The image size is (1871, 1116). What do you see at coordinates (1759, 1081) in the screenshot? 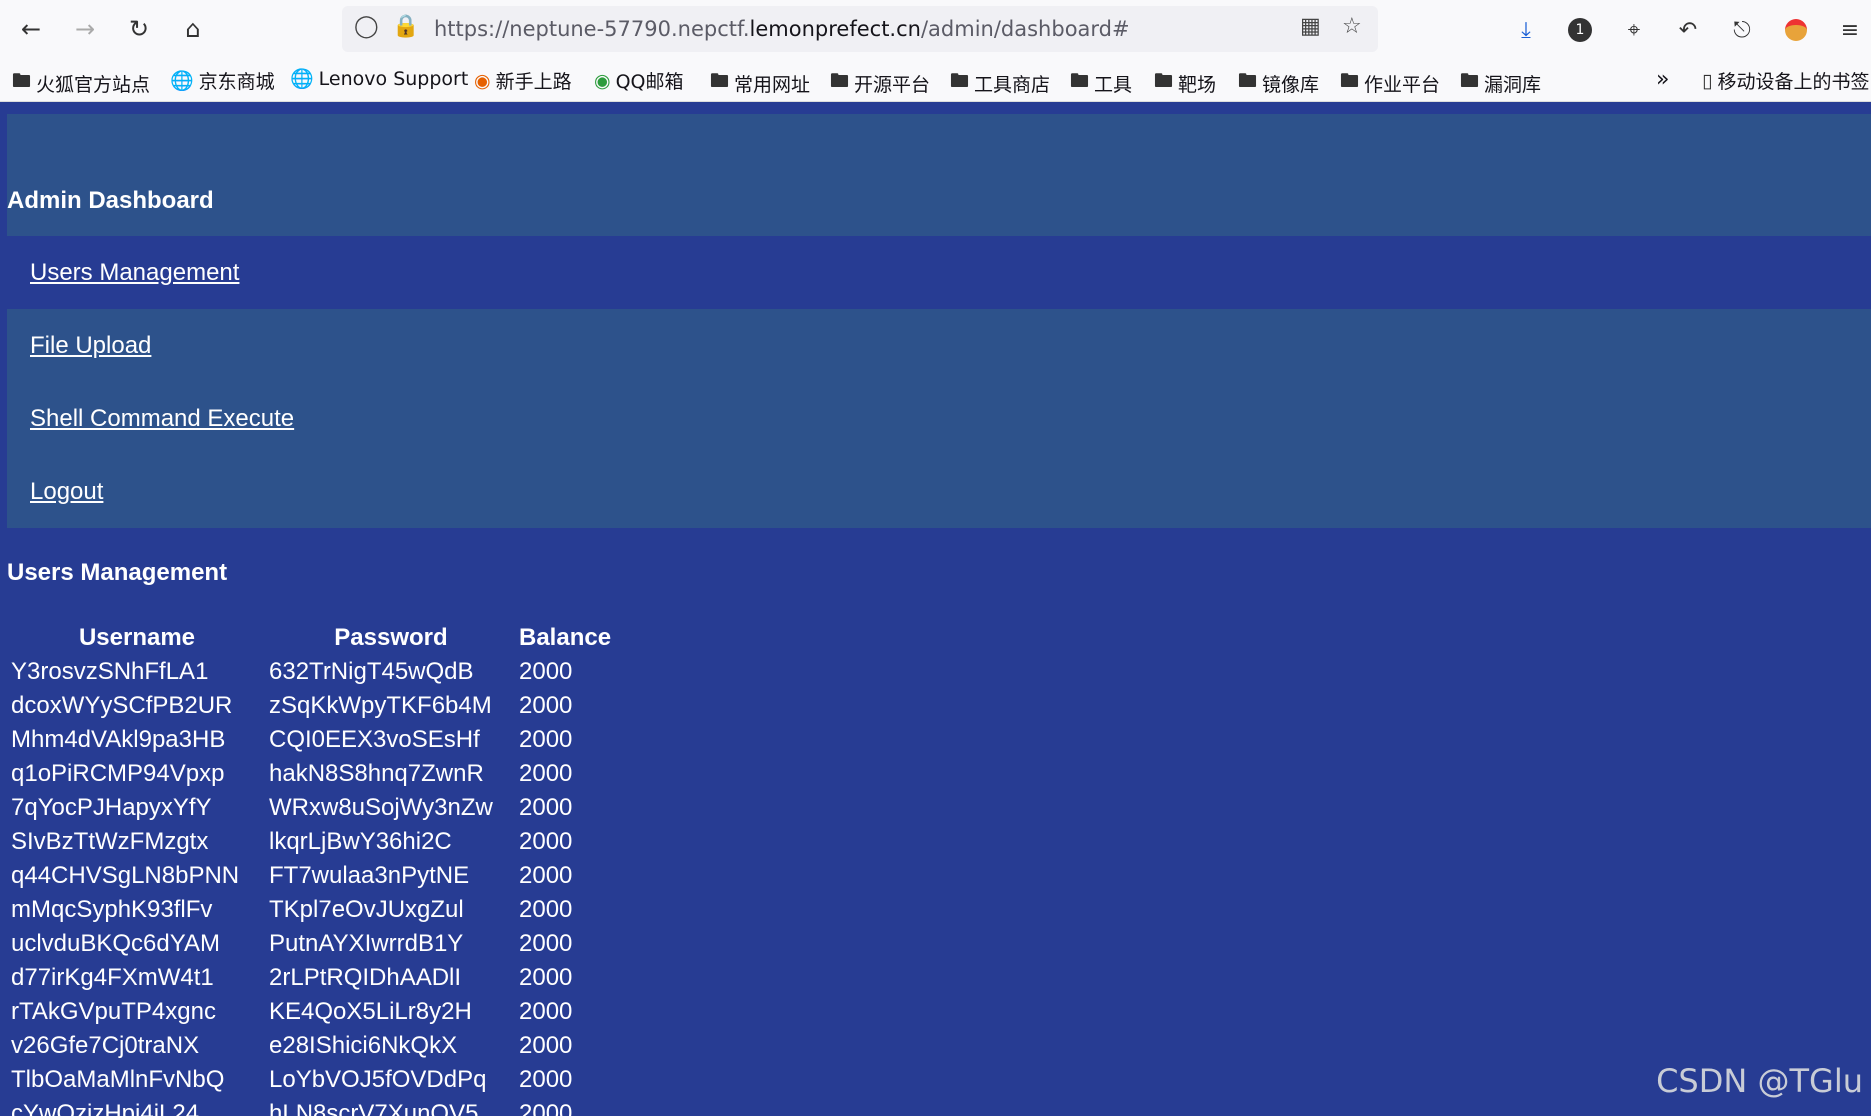
I see `watermark: CSDN @TGlu` at bounding box center [1759, 1081].